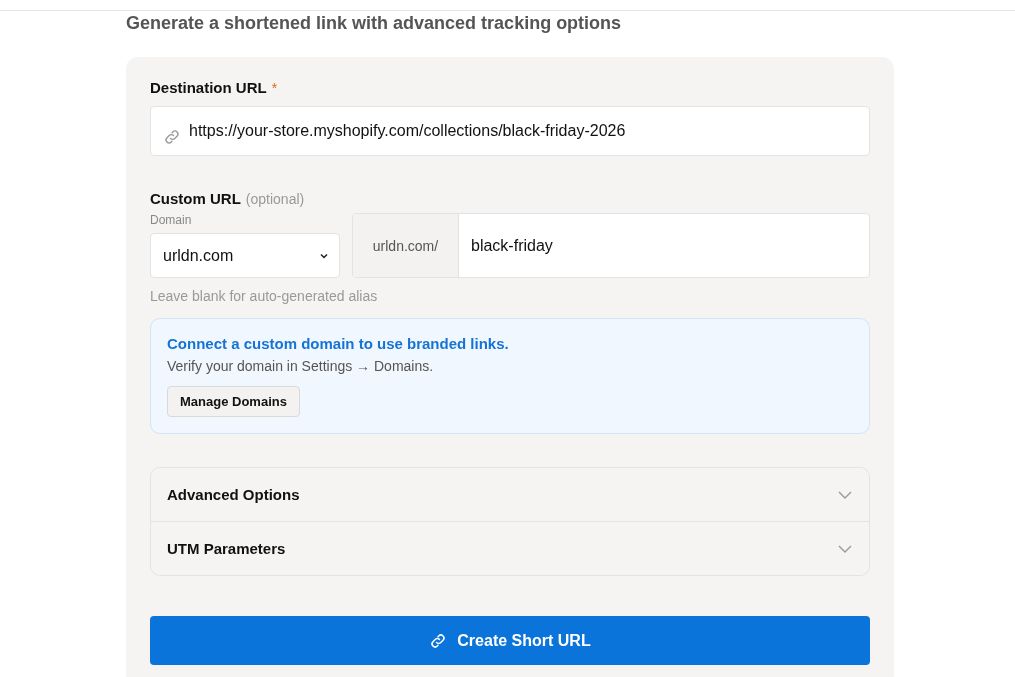  I want to click on alias-field: urldn.com/ black-friday, so click(611, 245).